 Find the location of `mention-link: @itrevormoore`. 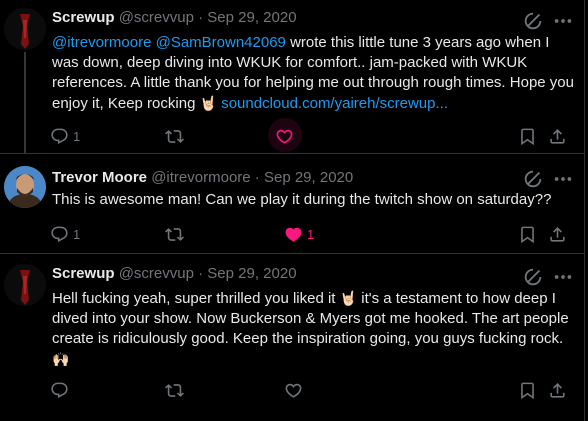

mention-link: @itrevormoore is located at coordinates (101, 42).